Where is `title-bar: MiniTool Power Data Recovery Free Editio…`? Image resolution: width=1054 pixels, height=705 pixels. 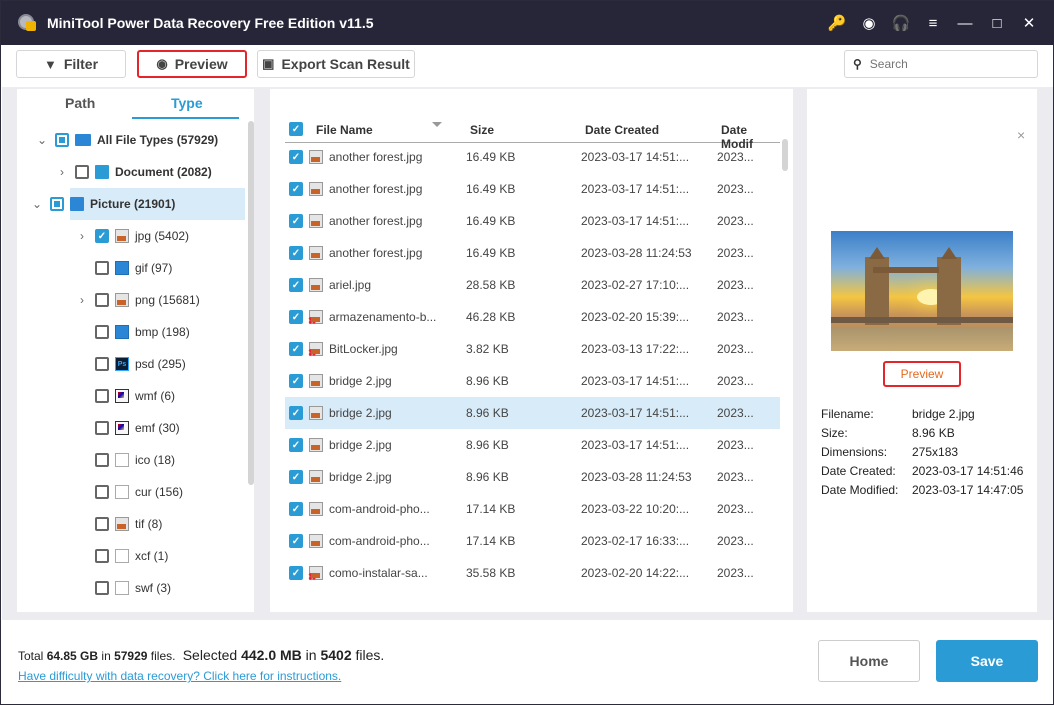
title-bar: MiniTool Power Data Recovery Free Editio… is located at coordinates (527, 23).